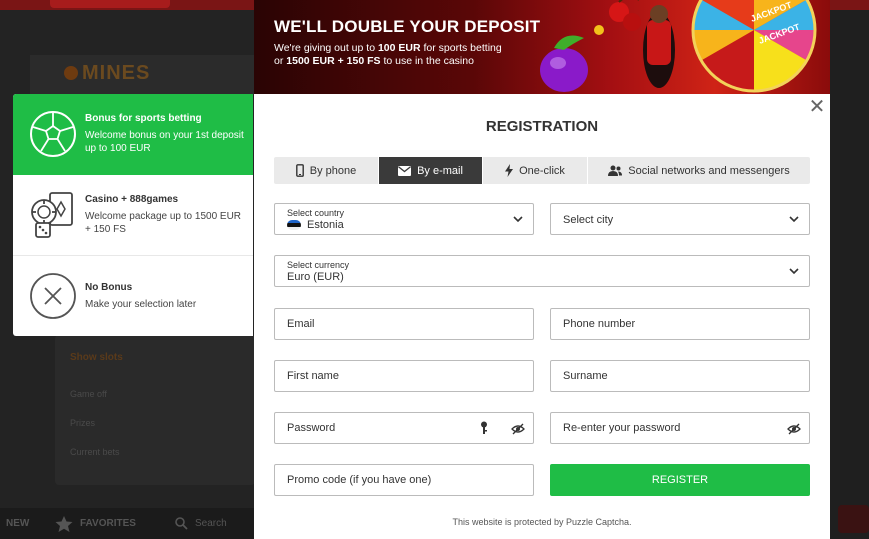  What do you see at coordinates (615, 170) in the screenshot?
I see `users-icon` at bounding box center [615, 170].